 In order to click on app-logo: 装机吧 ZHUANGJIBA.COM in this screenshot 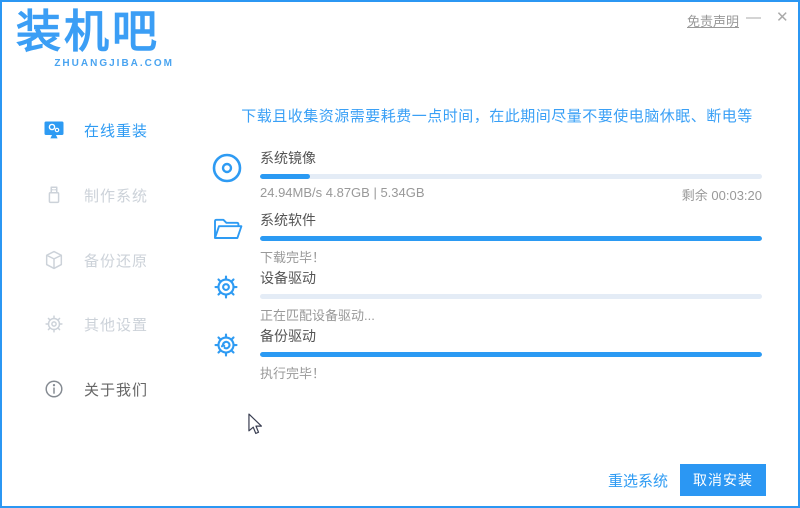, I will do `click(95, 37)`.